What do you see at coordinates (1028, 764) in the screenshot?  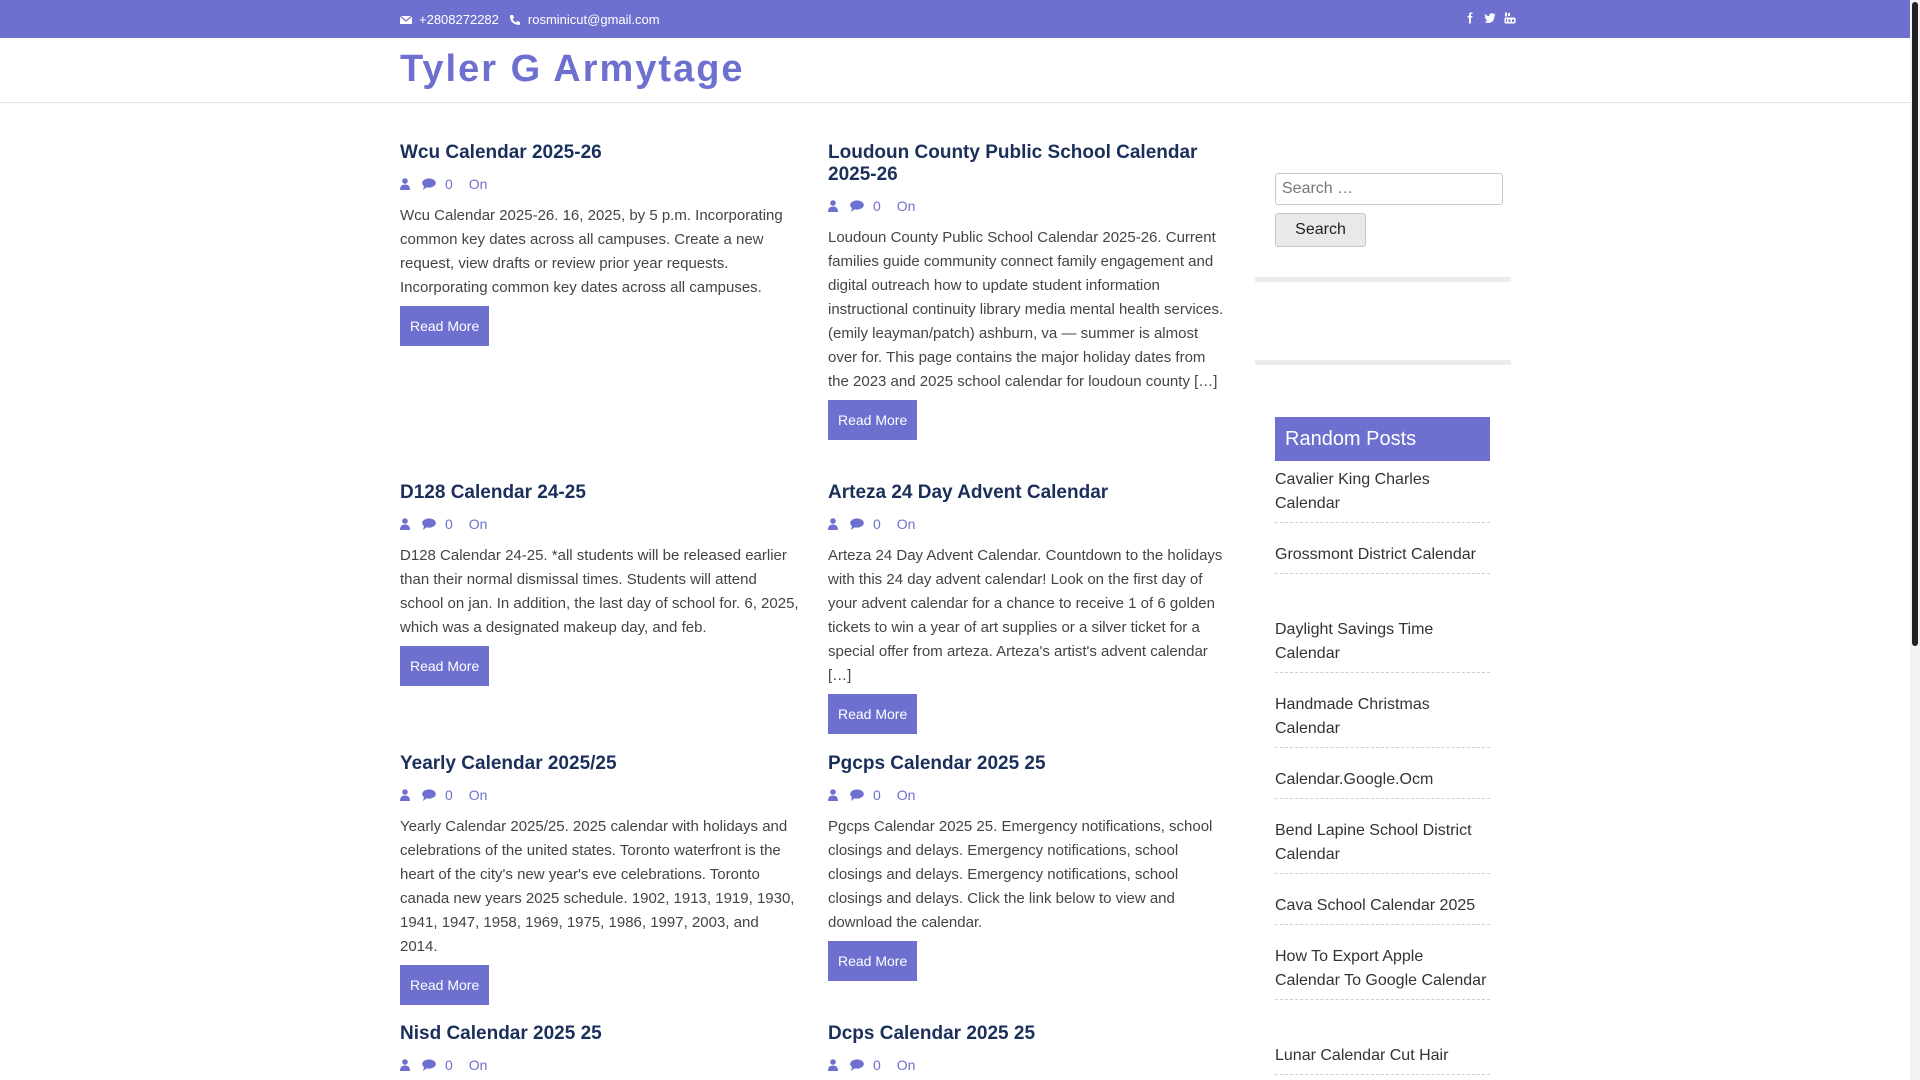 I see `post-title: Pgcps Calendar 2025 25` at bounding box center [1028, 764].